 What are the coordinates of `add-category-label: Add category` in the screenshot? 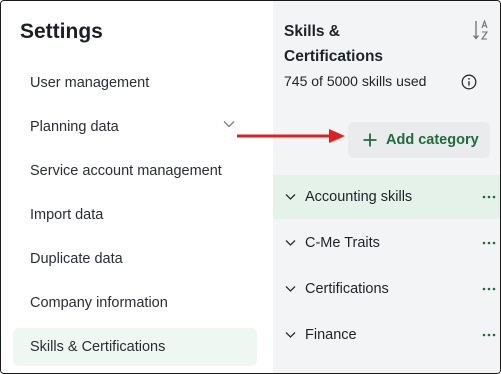 It's located at (432, 140).